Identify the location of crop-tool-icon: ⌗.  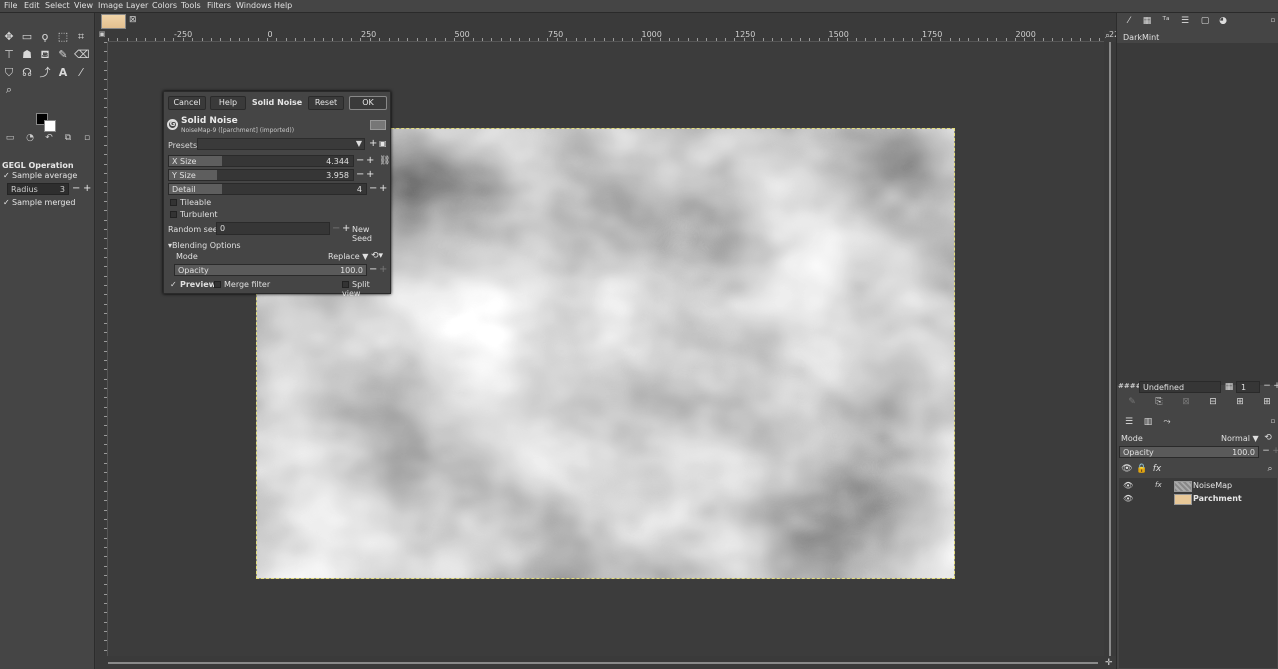
(81, 37).